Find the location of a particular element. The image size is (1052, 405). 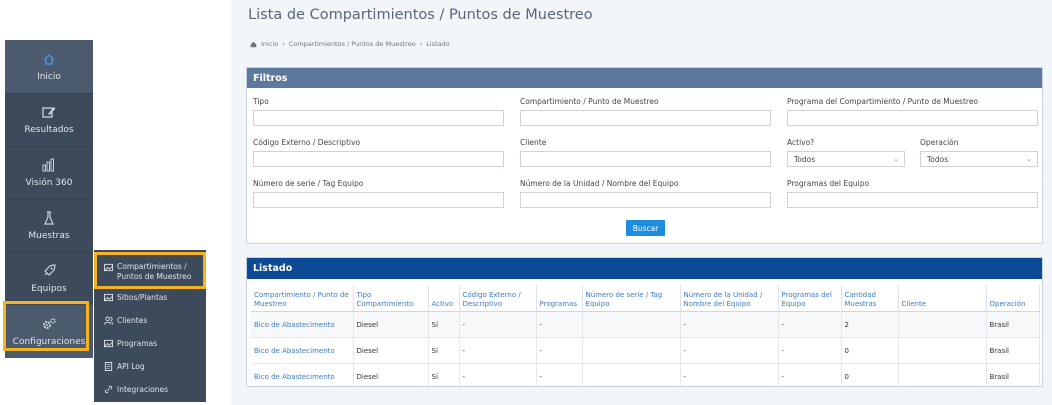

operacion-select-value: Todos is located at coordinates (938, 159).